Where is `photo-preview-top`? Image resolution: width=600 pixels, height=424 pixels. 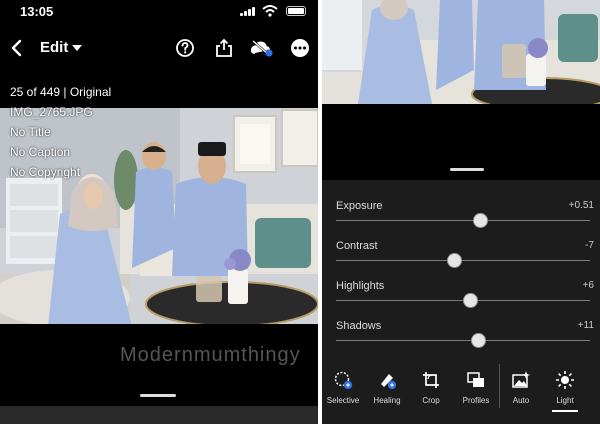 photo-preview-top is located at coordinates (461, 52).